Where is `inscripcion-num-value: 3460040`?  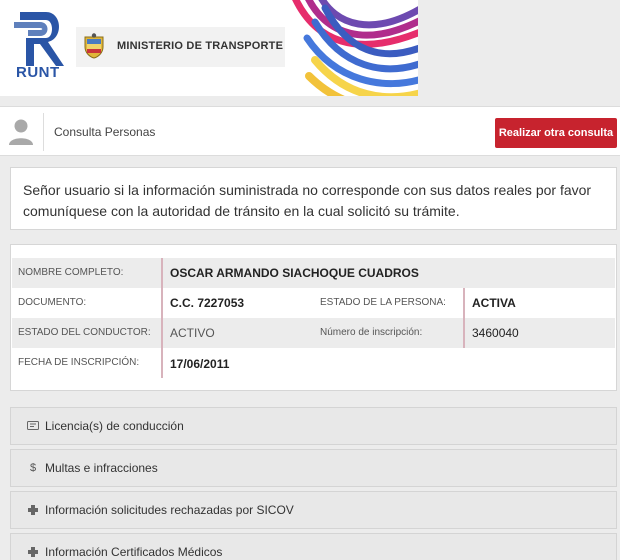 inscripcion-num-value: 3460040 is located at coordinates (495, 333).